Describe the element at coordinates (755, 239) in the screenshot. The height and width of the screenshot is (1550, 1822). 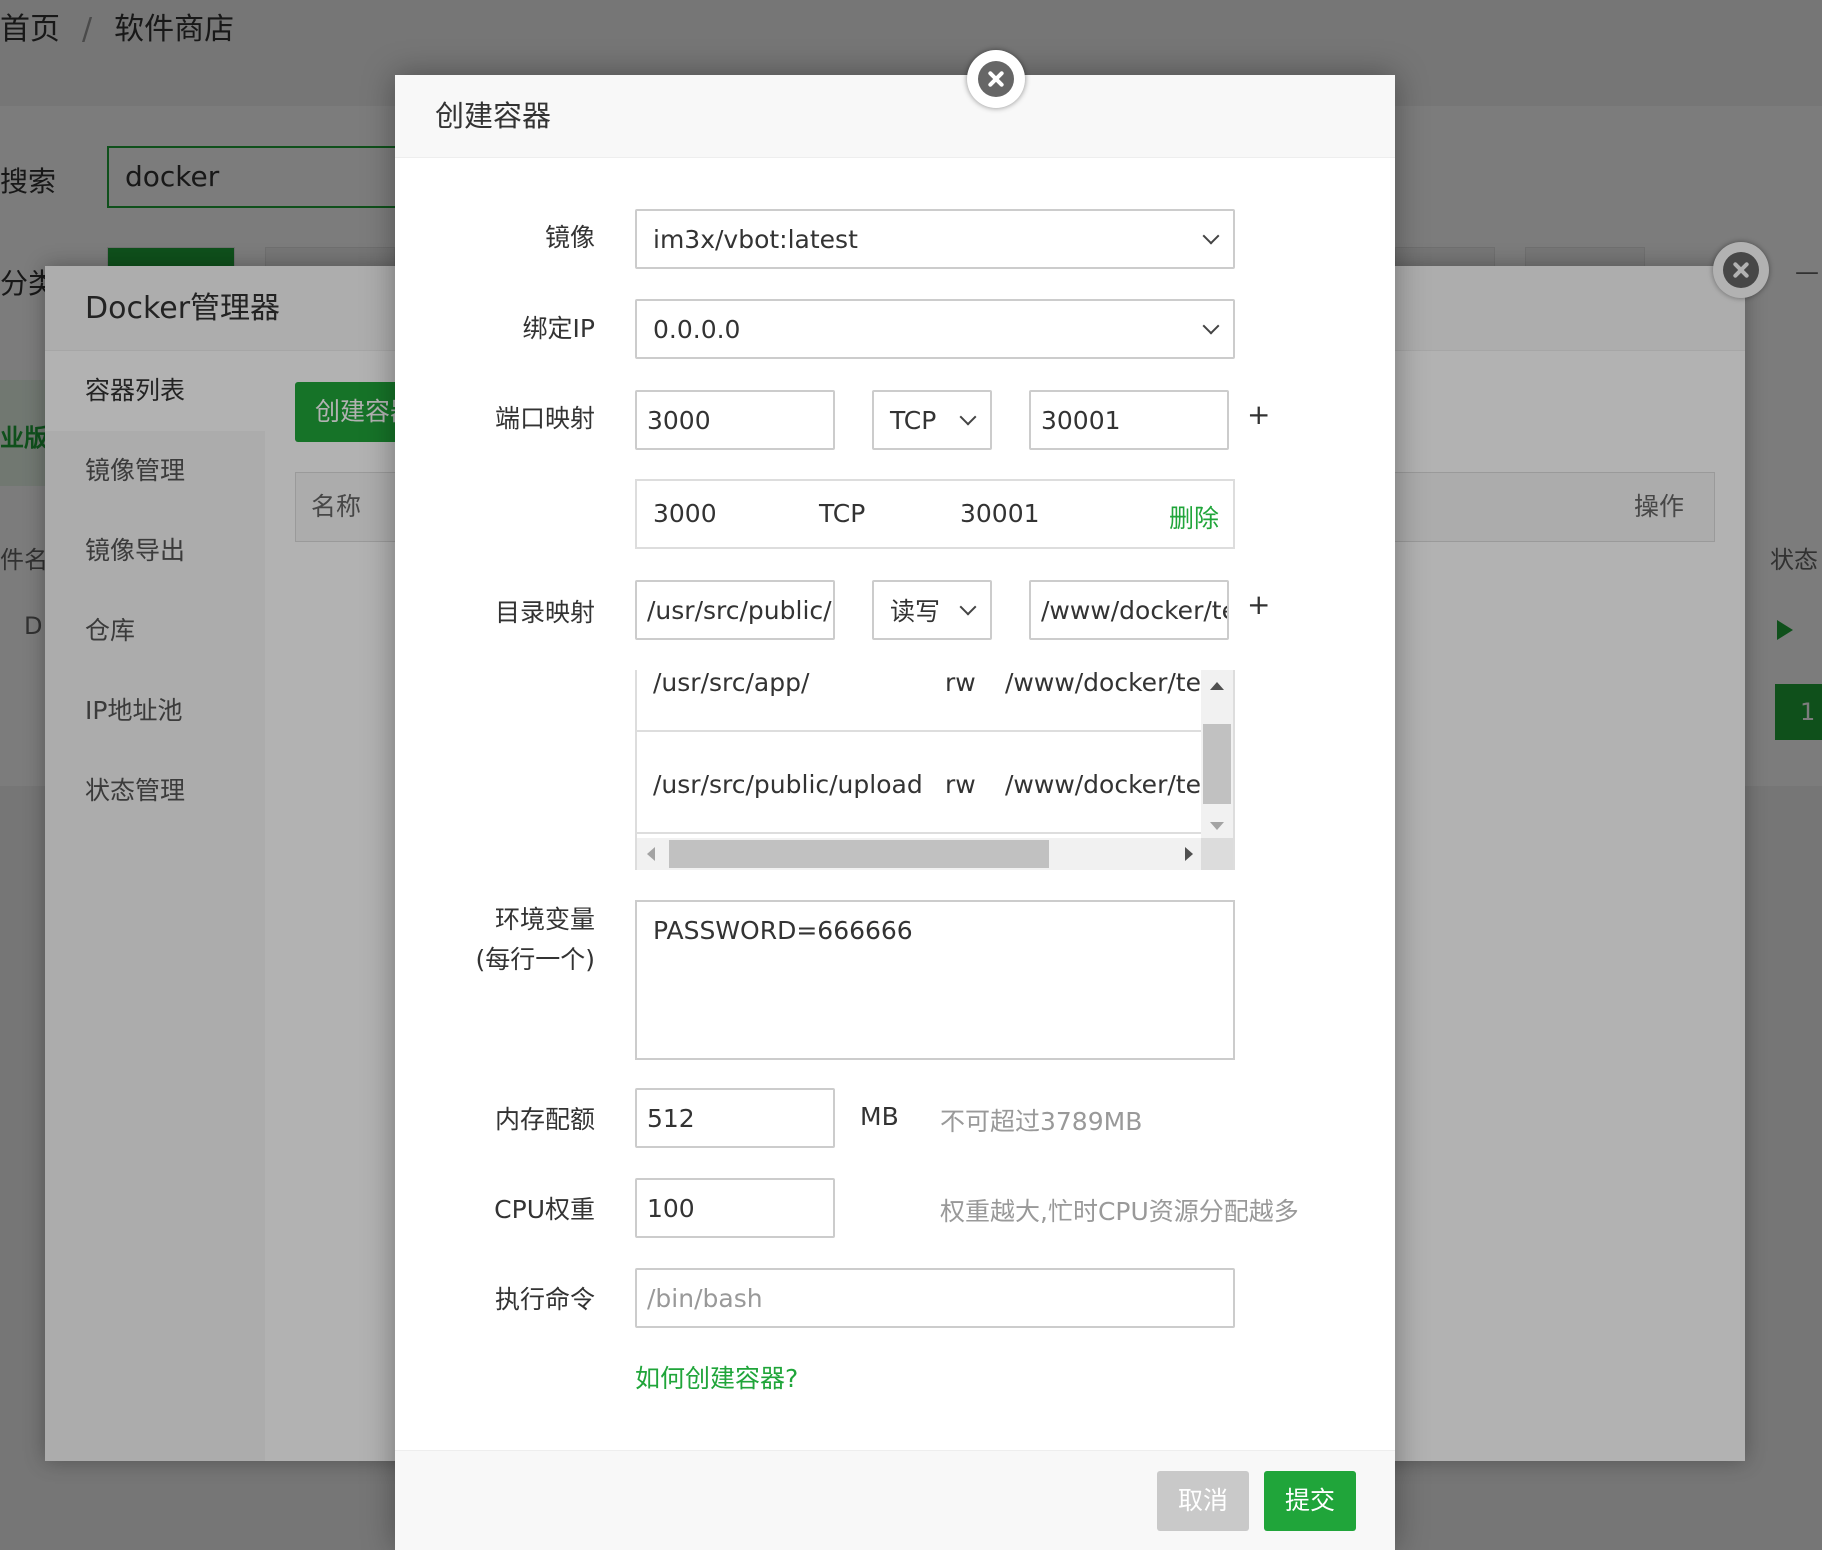
I see `image-select-value: im3x/vbot:latest` at that location.